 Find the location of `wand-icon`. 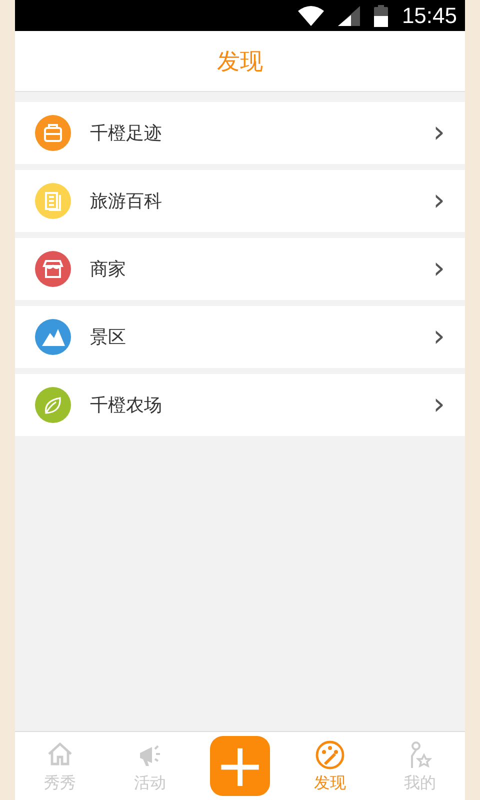

wand-icon is located at coordinates (330, 754).